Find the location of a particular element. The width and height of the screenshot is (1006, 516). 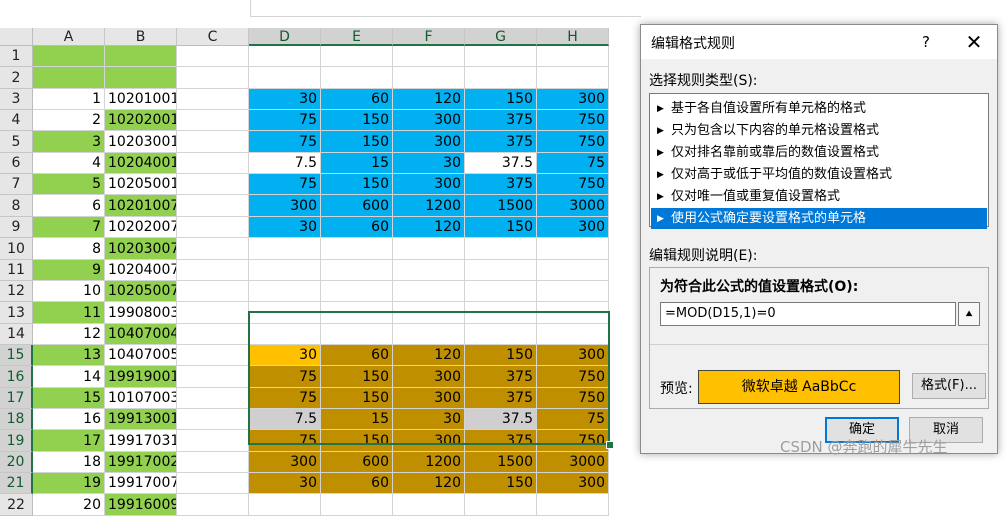

cell-b: 10205001 is located at coordinates (141, 184).